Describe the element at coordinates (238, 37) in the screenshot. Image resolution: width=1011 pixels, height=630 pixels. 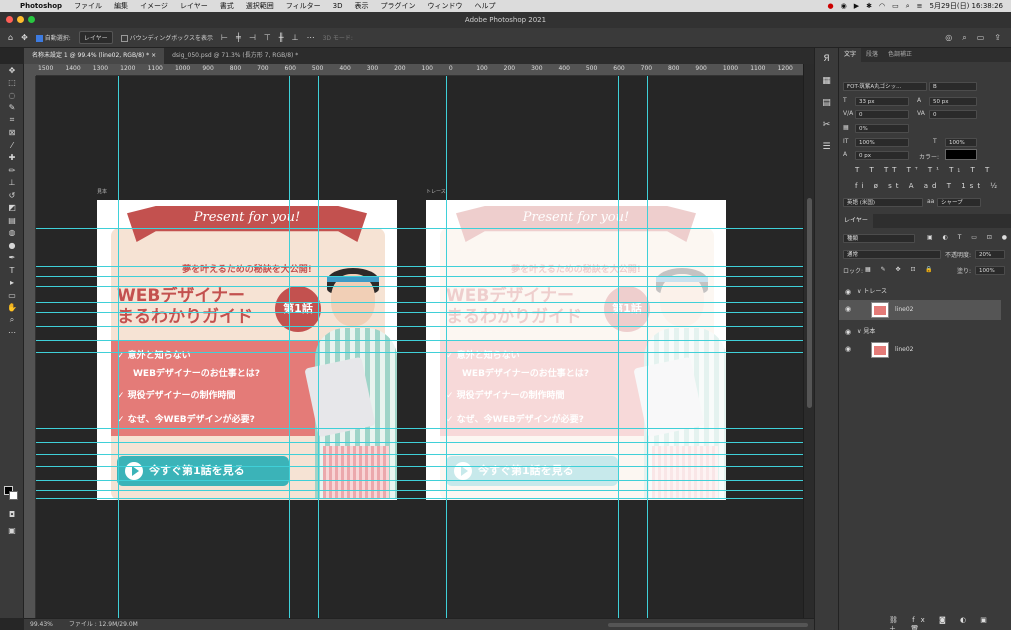
I see `align-center-icon: ╪` at that location.